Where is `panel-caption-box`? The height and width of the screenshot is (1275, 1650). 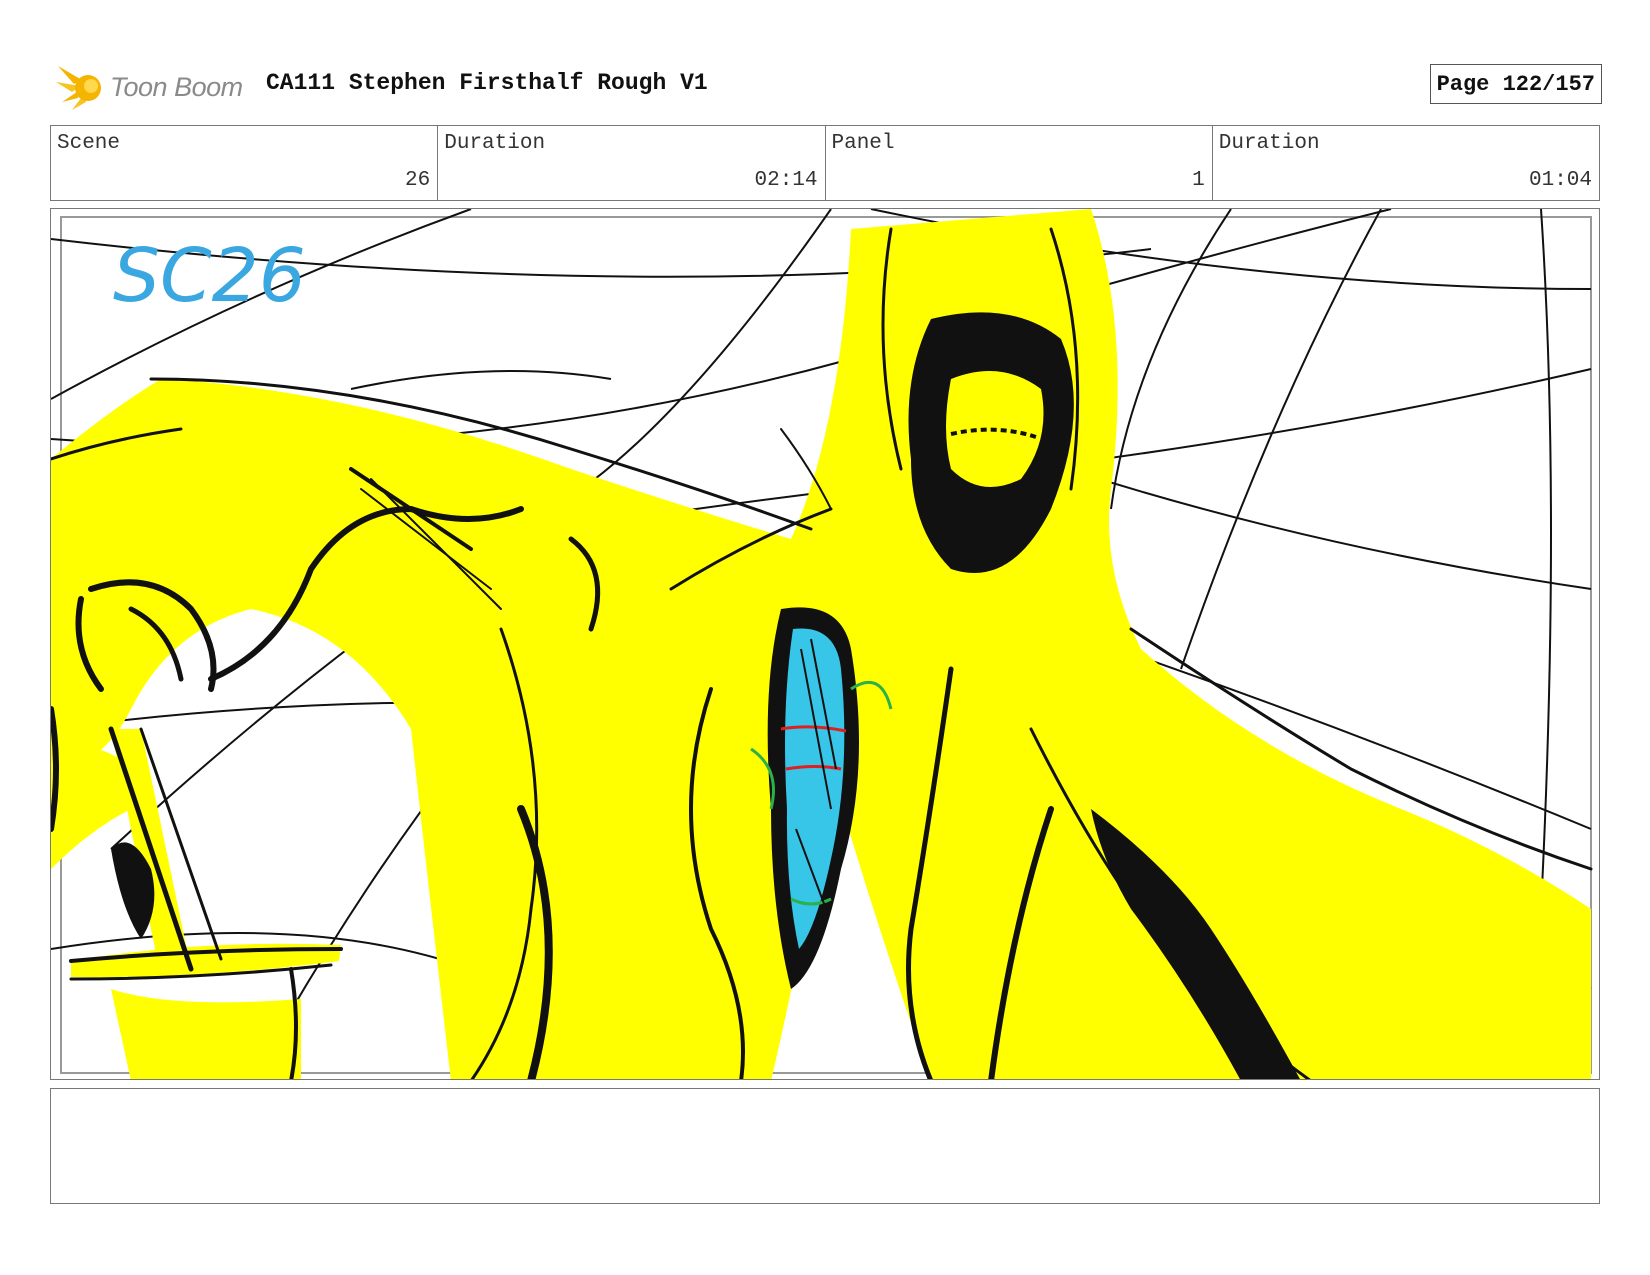
panel-caption-box is located at coordinates (825, 1146).